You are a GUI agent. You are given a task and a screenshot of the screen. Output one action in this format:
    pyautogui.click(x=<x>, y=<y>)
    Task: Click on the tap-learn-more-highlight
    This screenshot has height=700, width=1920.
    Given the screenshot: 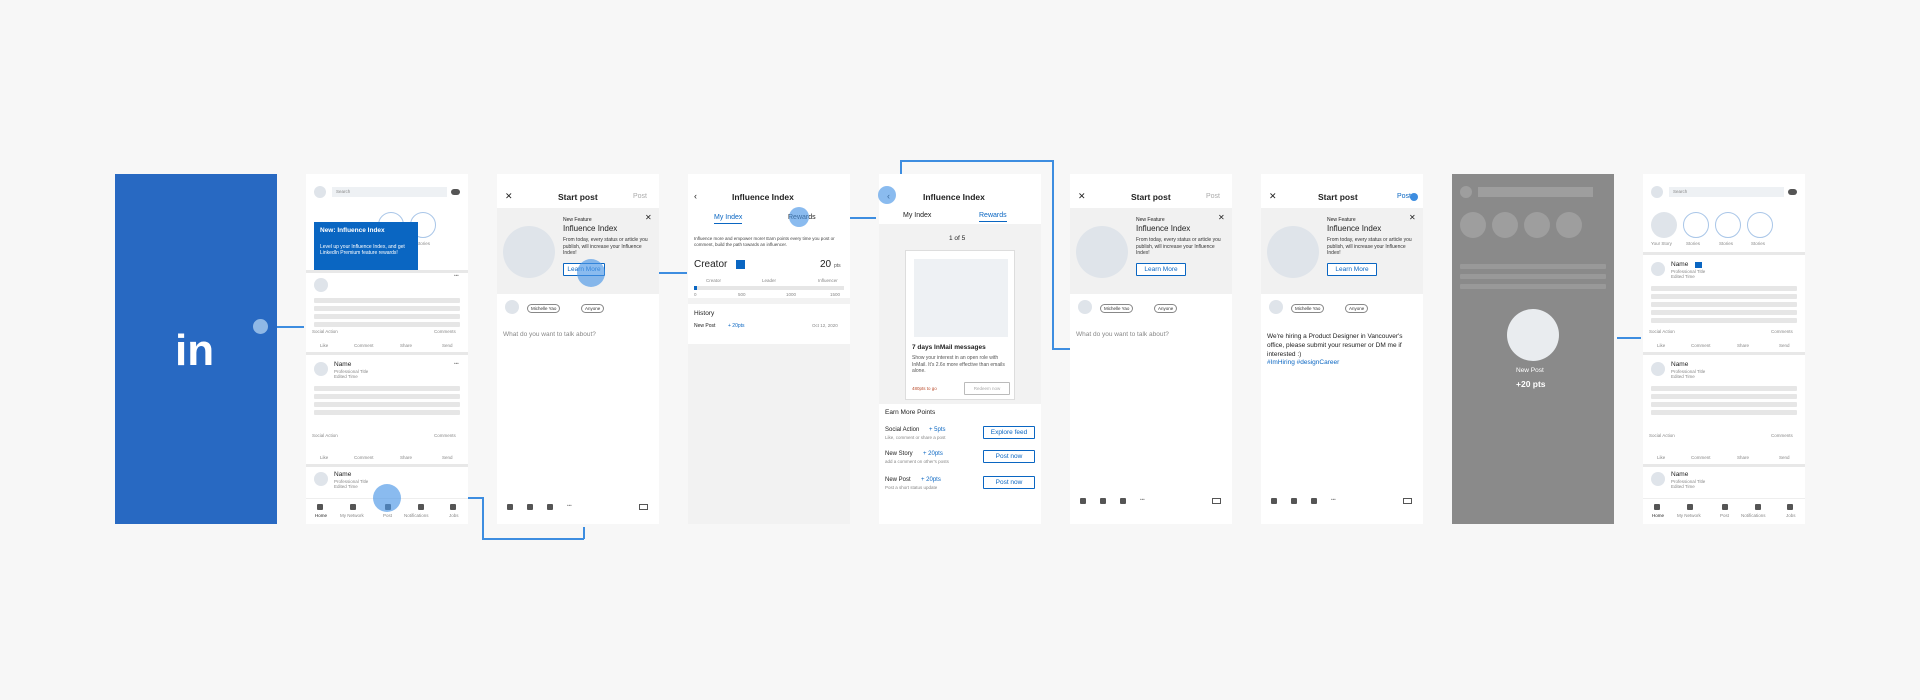 What is the action you would take?
    pyautogui.click(x=591, y=273)
    